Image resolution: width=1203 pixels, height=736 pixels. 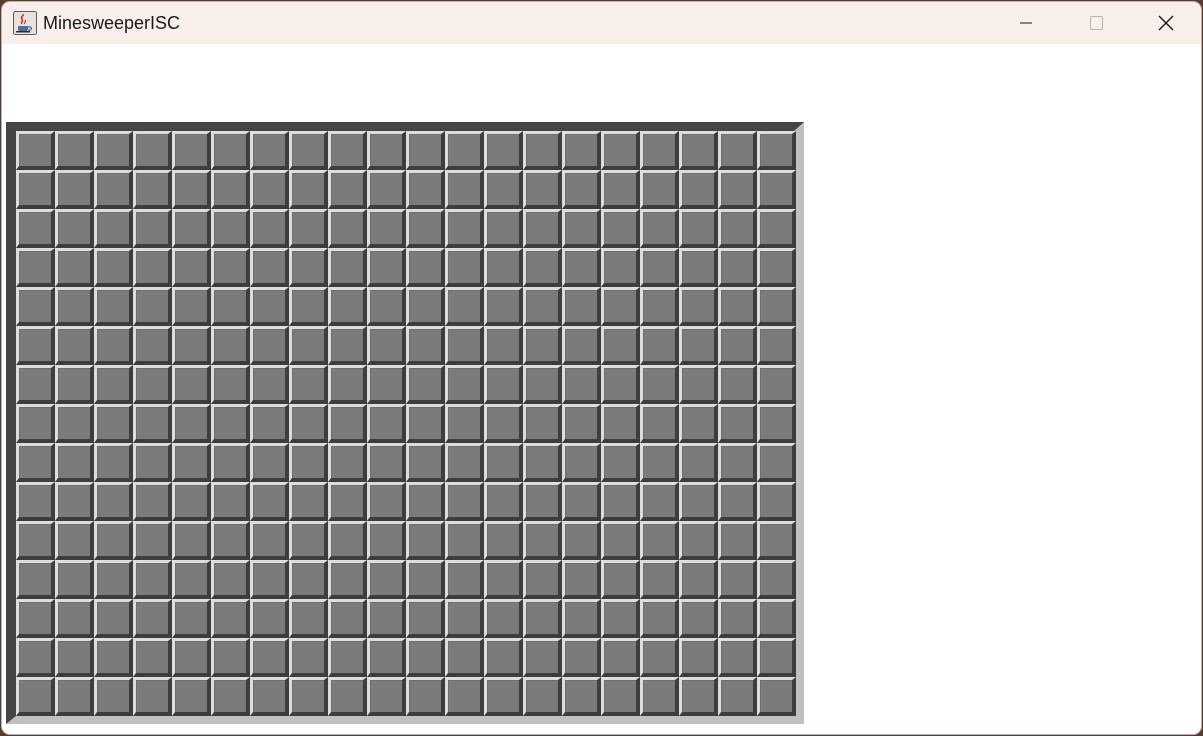 I want to click on close-button, so click(x=1166, y=23).